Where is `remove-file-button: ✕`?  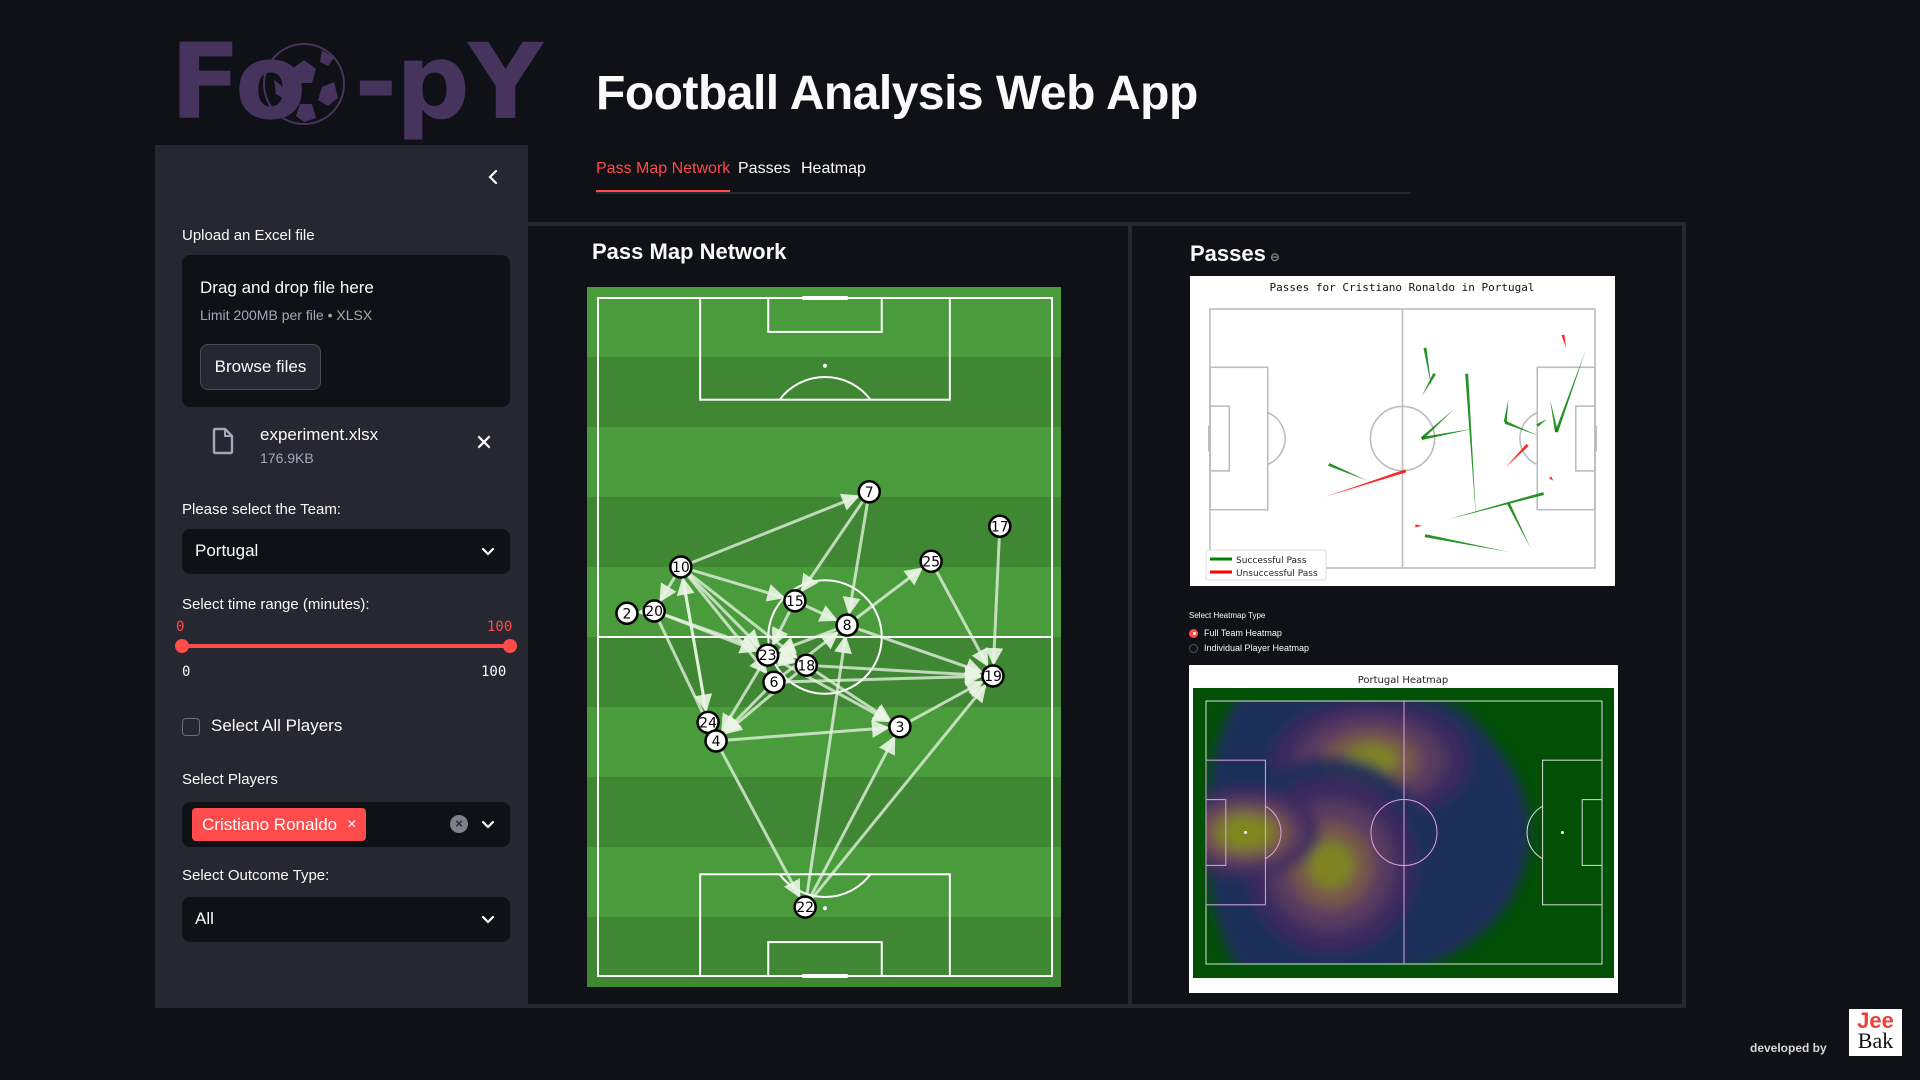
remove-file-button: ✕ is located at coordinates (484, 443).